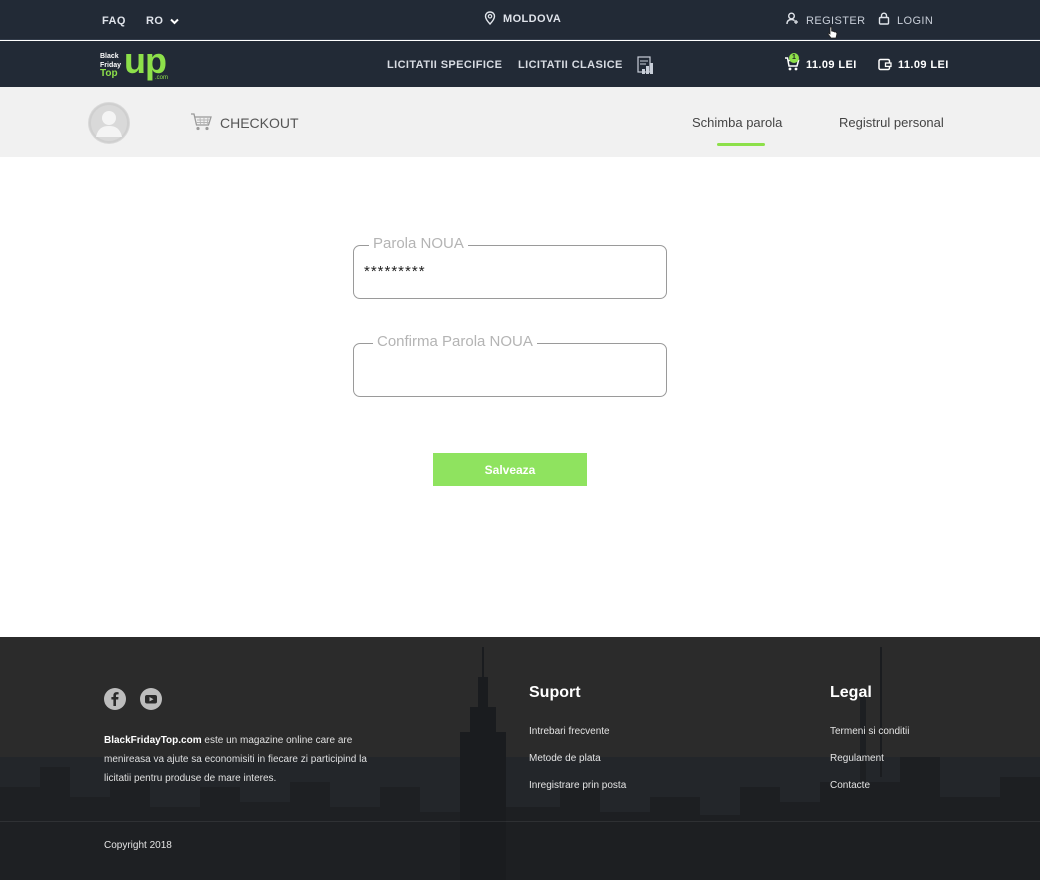 Image resolution: width=1040 pixels, height=880 pixels. Describe the element at coordinates (151, 699) in the screenshot. I see `youtube-icon` at that location.